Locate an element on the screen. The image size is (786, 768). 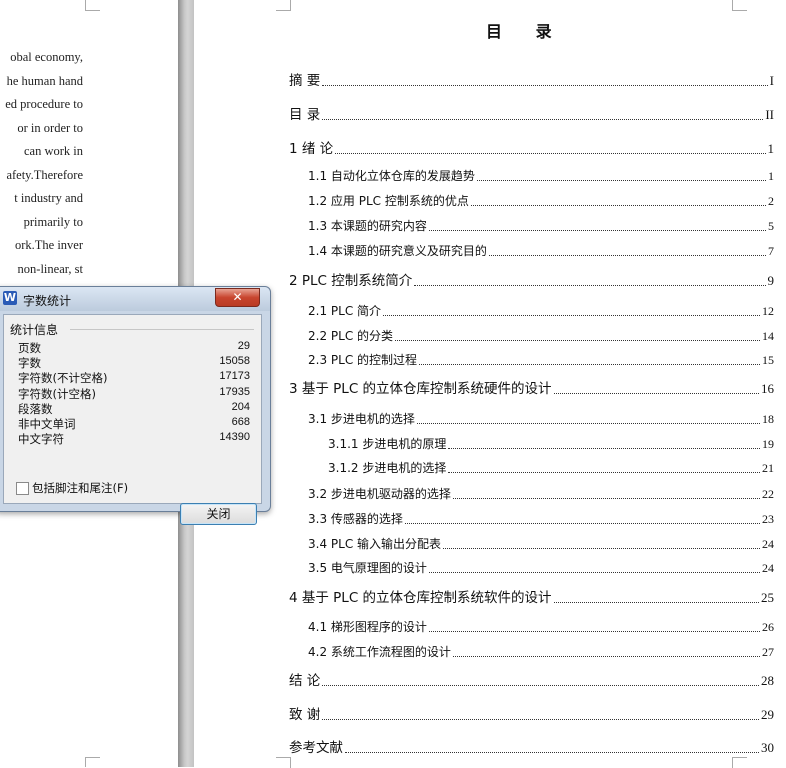
stat-label: 非中文单词 is located at coordinates (47, 424).